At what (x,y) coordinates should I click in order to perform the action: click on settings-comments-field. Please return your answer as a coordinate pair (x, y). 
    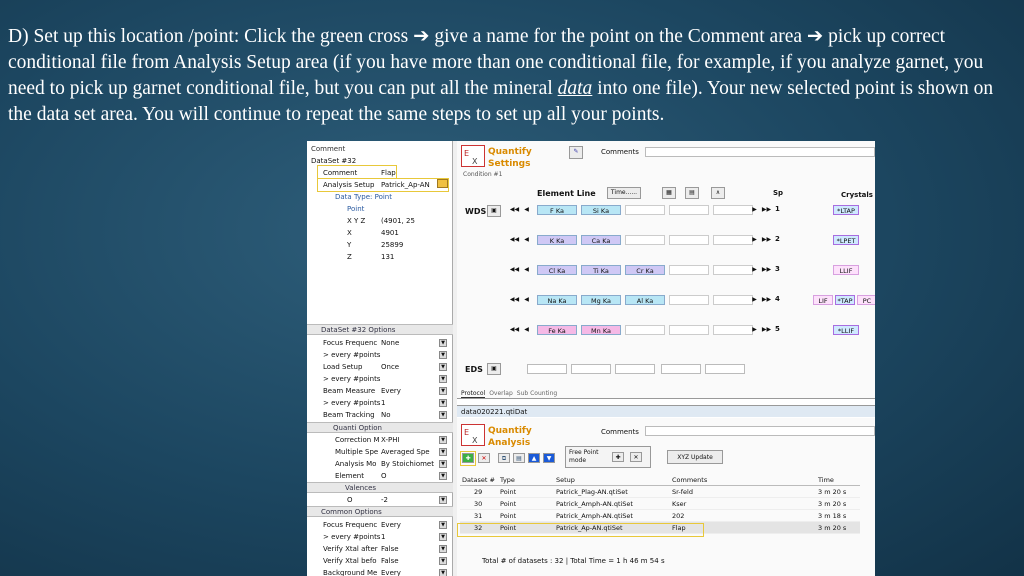
    Looking at the image, I should click on (760, 152).